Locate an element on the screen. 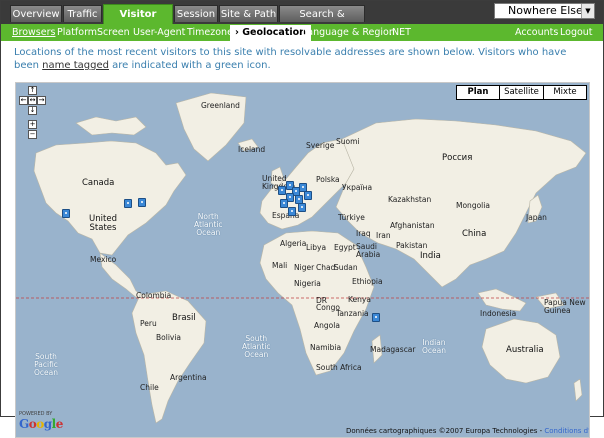  map-label: Россия is located at coordinates (457, 158).